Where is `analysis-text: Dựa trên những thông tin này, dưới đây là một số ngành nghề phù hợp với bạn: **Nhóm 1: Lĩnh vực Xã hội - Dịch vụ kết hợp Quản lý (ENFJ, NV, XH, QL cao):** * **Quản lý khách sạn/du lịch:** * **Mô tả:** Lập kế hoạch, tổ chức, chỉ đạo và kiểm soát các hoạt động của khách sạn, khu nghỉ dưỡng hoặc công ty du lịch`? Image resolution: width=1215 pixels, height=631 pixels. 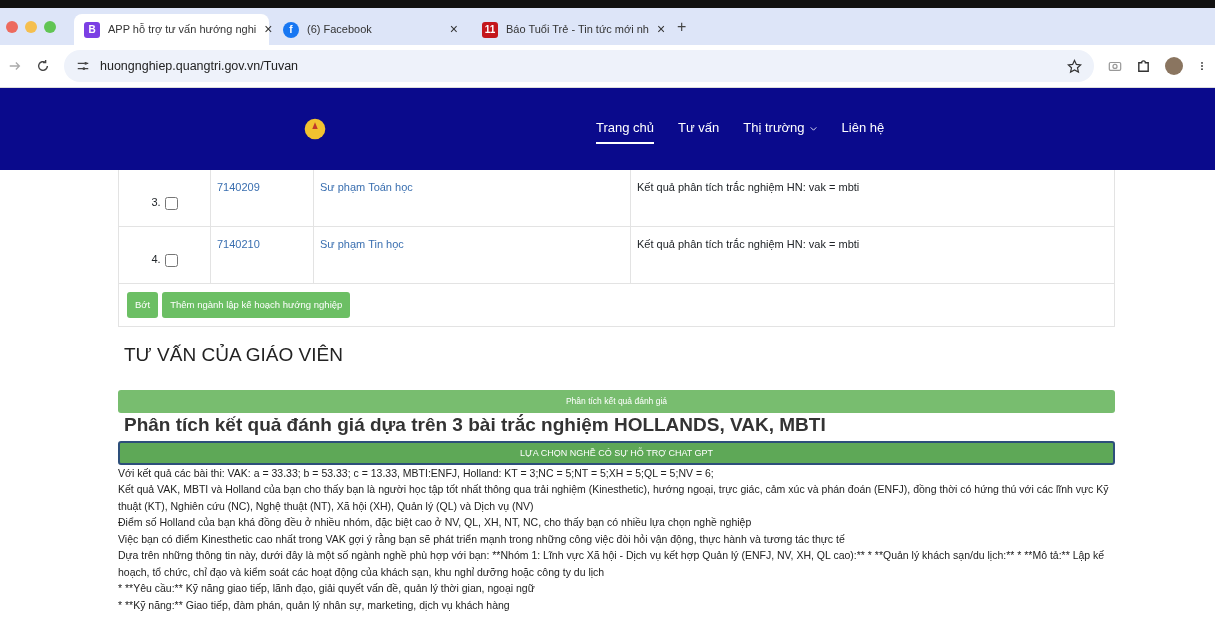 analysis-text: Dựa trên những thông tin này, dưới đây là một số ngành nghề phù hợp với bạn: **Nhóm 1: Lĩnh vực Xã hội - Dịch vụ kết hợp Quản lý (ENFJ, NV, XH, QL cao):** * **Quản lý khách sạn/du lịch:** * **Mô tả:** Lập kế hoạch, tổ chức, chỉ đạo và kiểm soát các hoạt động của khách sạn, khu nghỉ dưỡng hoặc công ty du lịch is located at coordinates (612, 564).